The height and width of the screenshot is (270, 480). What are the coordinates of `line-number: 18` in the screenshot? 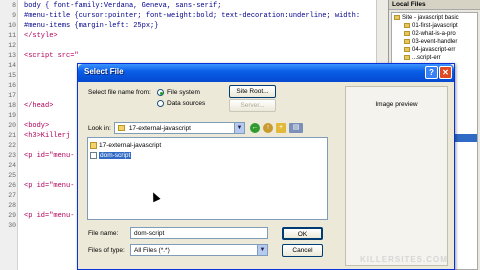 It's located at (12, 105).